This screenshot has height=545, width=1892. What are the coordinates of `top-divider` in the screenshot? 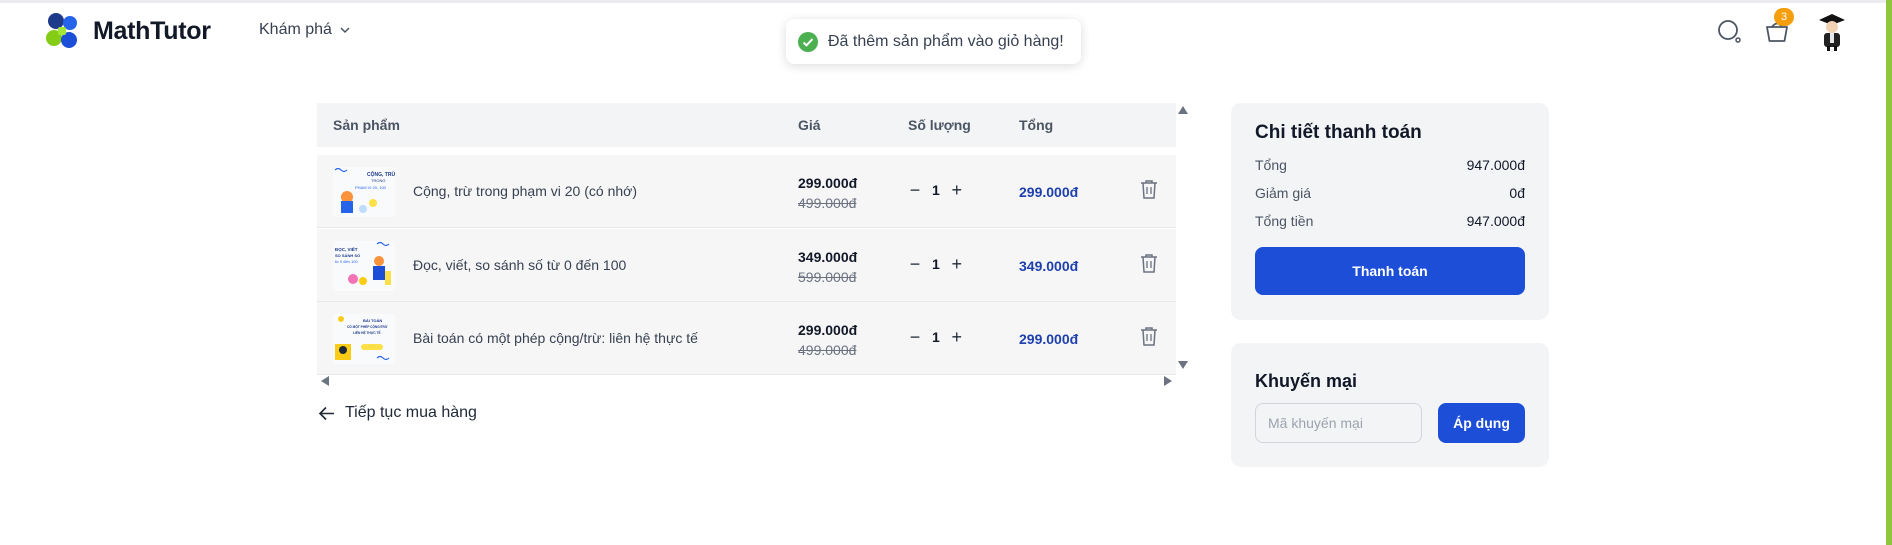 It's located at (946, 1).